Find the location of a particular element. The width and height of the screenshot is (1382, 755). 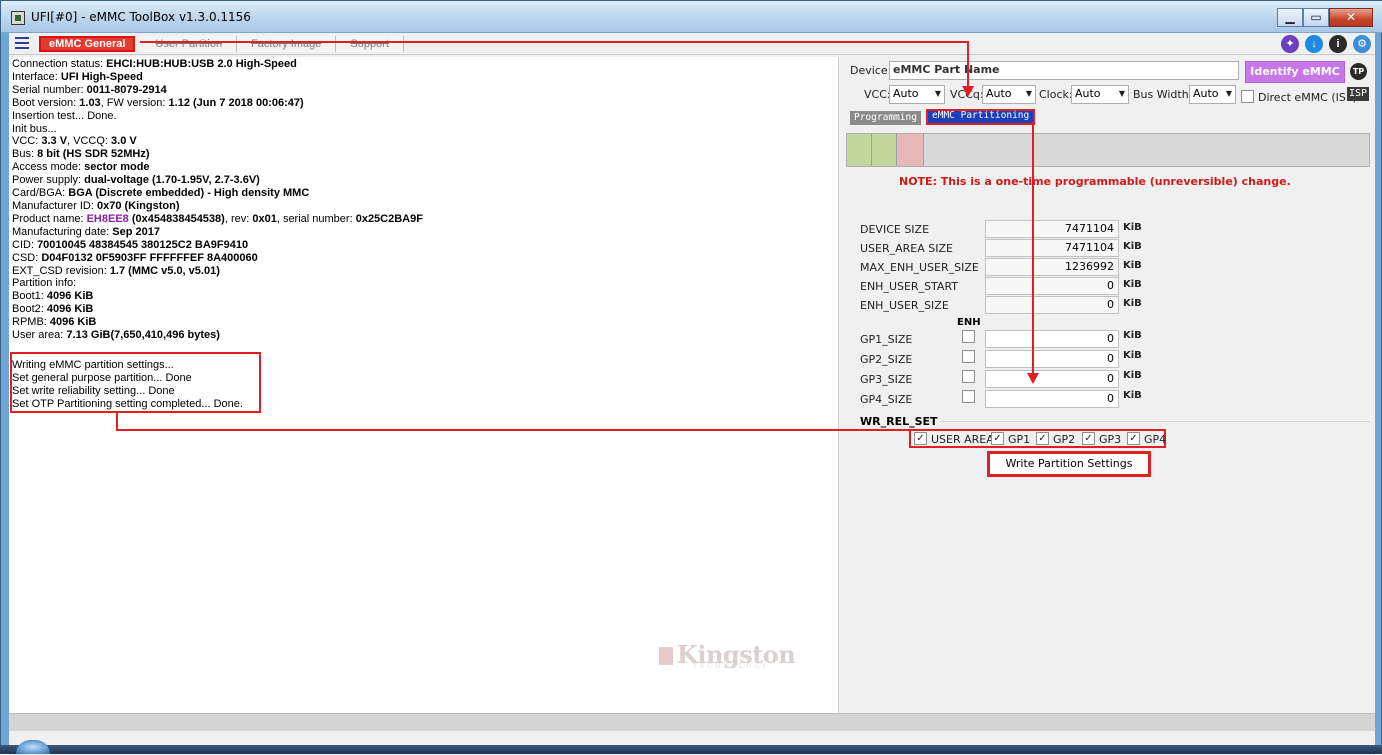

log-value: UFI High-Speed is located at coordinates (101, 76).